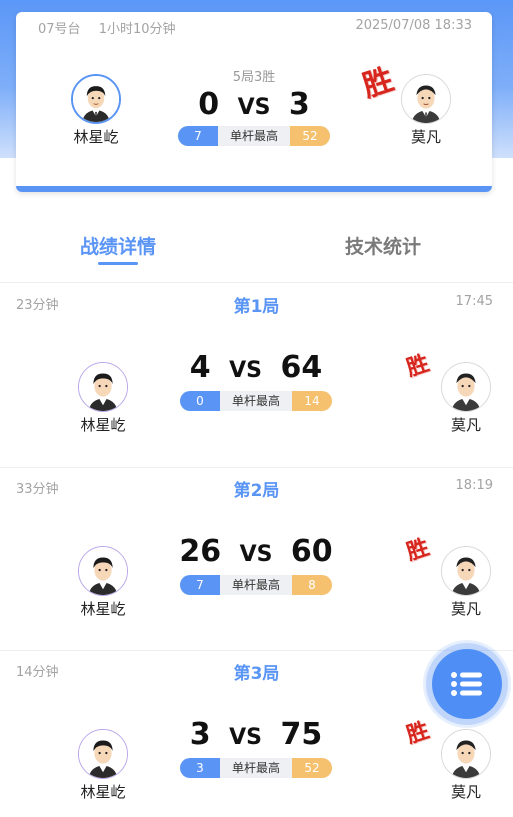 This screenshot has width=513, height=817. I want to click on score-right: 3, so click(299, 104).